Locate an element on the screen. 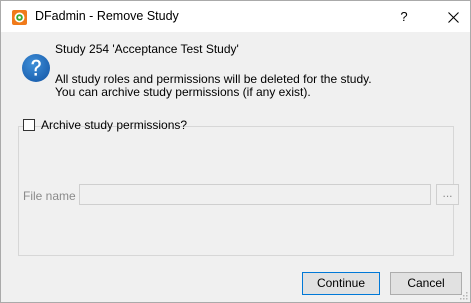  study-title: Study 254 'Acceptance Test Study' is located at coordinates (147, 49).